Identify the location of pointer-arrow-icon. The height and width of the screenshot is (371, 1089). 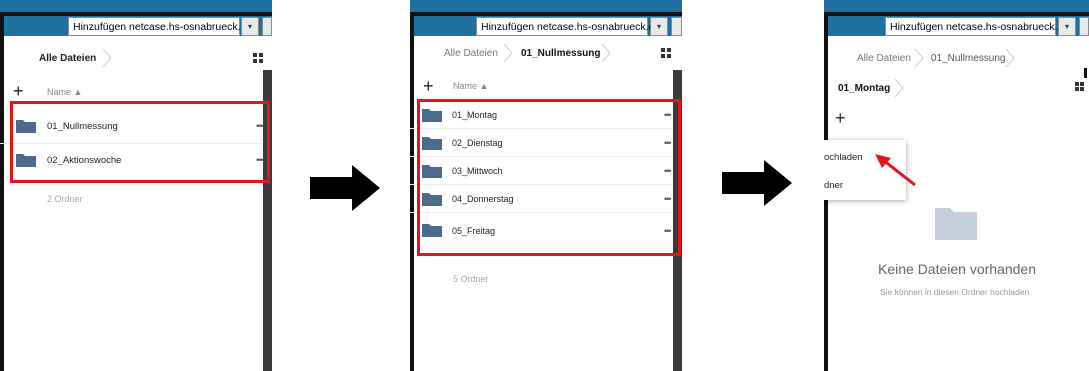
(895, 170).